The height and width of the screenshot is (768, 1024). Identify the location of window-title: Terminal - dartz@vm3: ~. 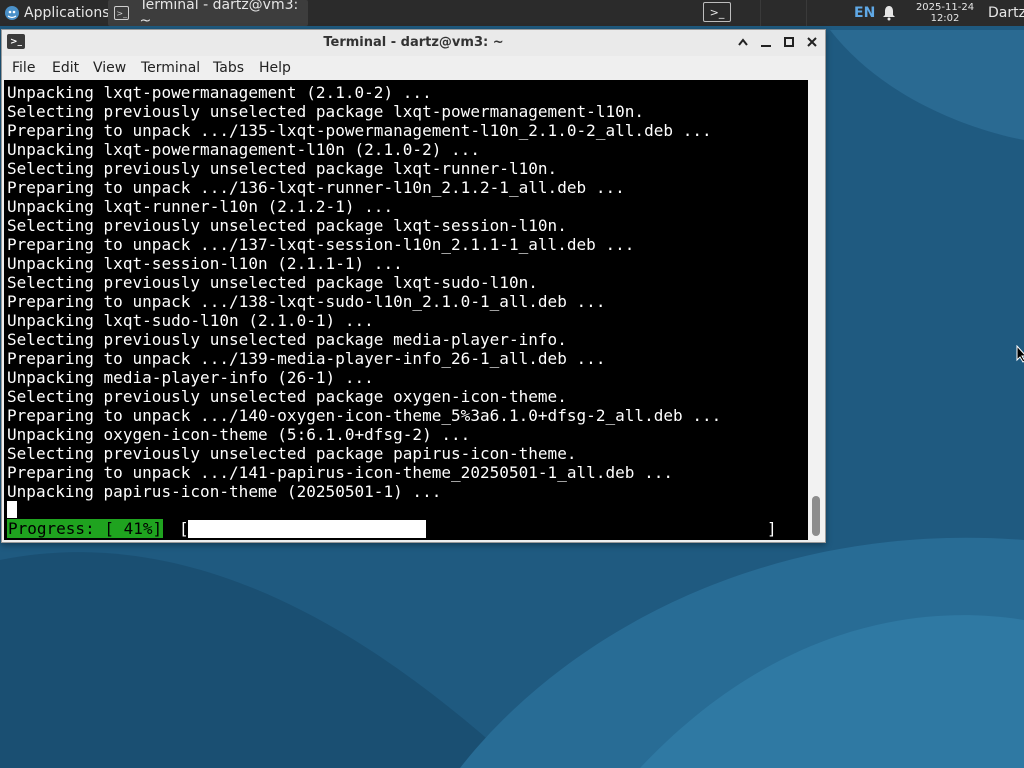
(413, 42).